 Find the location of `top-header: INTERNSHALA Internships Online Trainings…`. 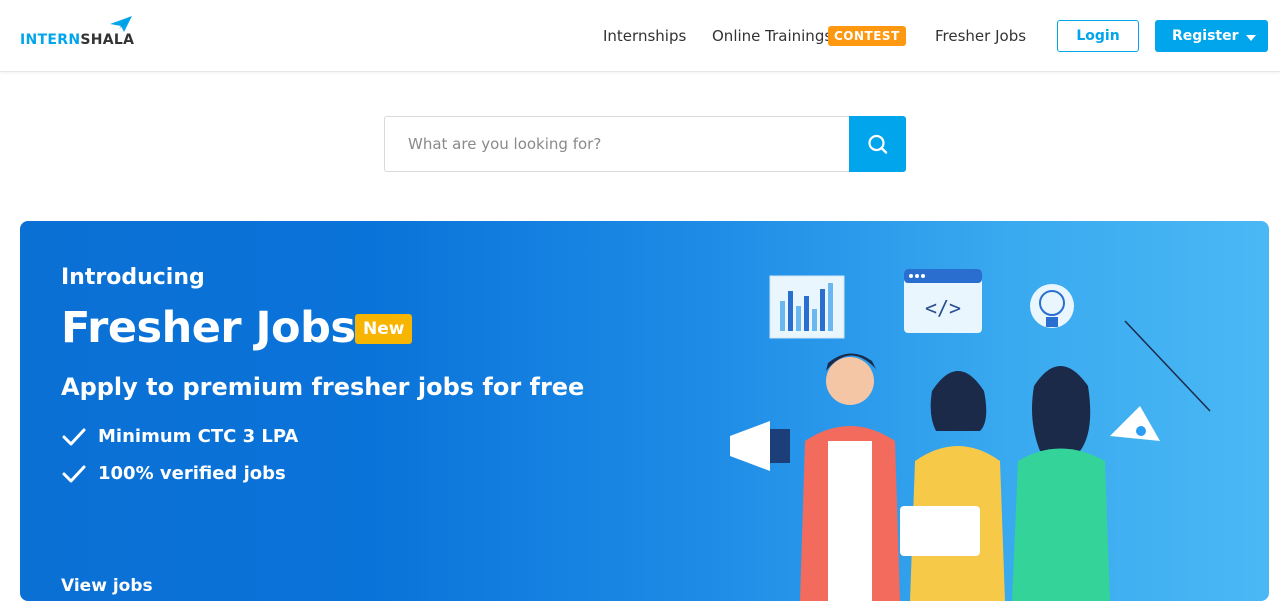

top-header: INTERNSHALA Internships Online Trainings… is located at coordinates (640, 36).